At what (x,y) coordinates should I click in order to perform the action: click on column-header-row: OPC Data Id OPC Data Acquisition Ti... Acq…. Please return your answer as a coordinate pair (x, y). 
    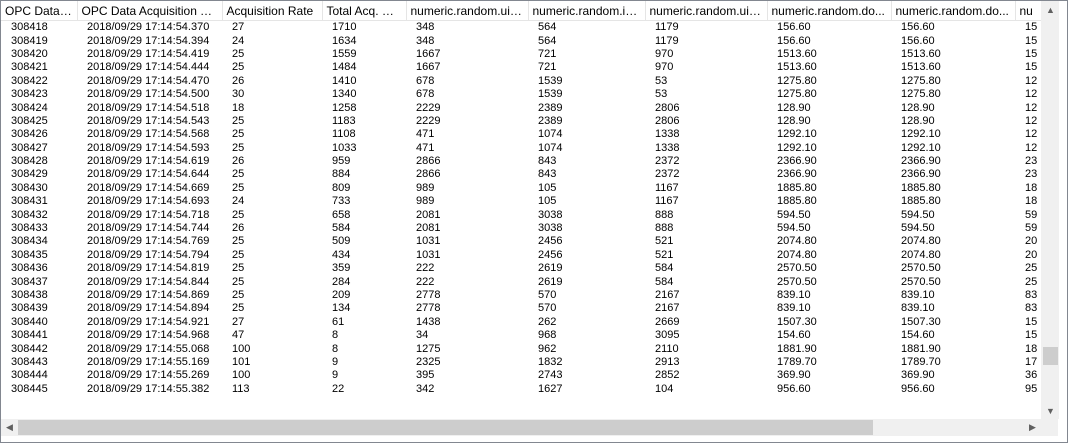
    Looking at the image, I should click on (521, 11).